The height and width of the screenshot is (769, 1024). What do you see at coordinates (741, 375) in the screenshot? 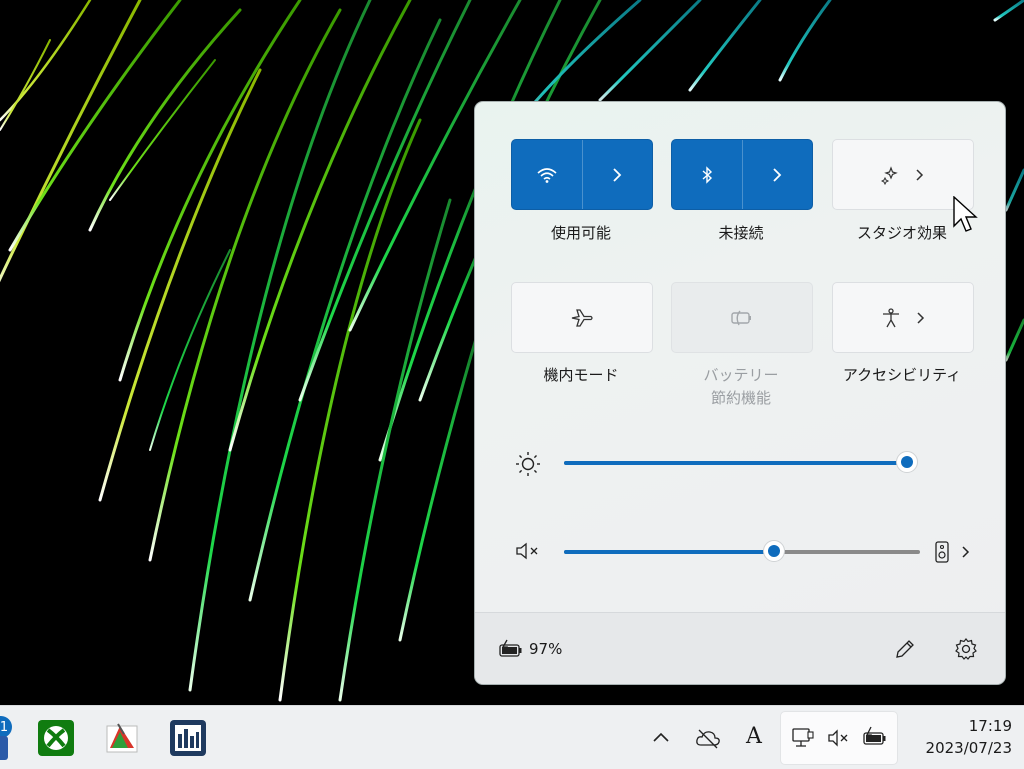
I see `battery-saver-label-line1: バッテリー` at bounding box center [741, 375].